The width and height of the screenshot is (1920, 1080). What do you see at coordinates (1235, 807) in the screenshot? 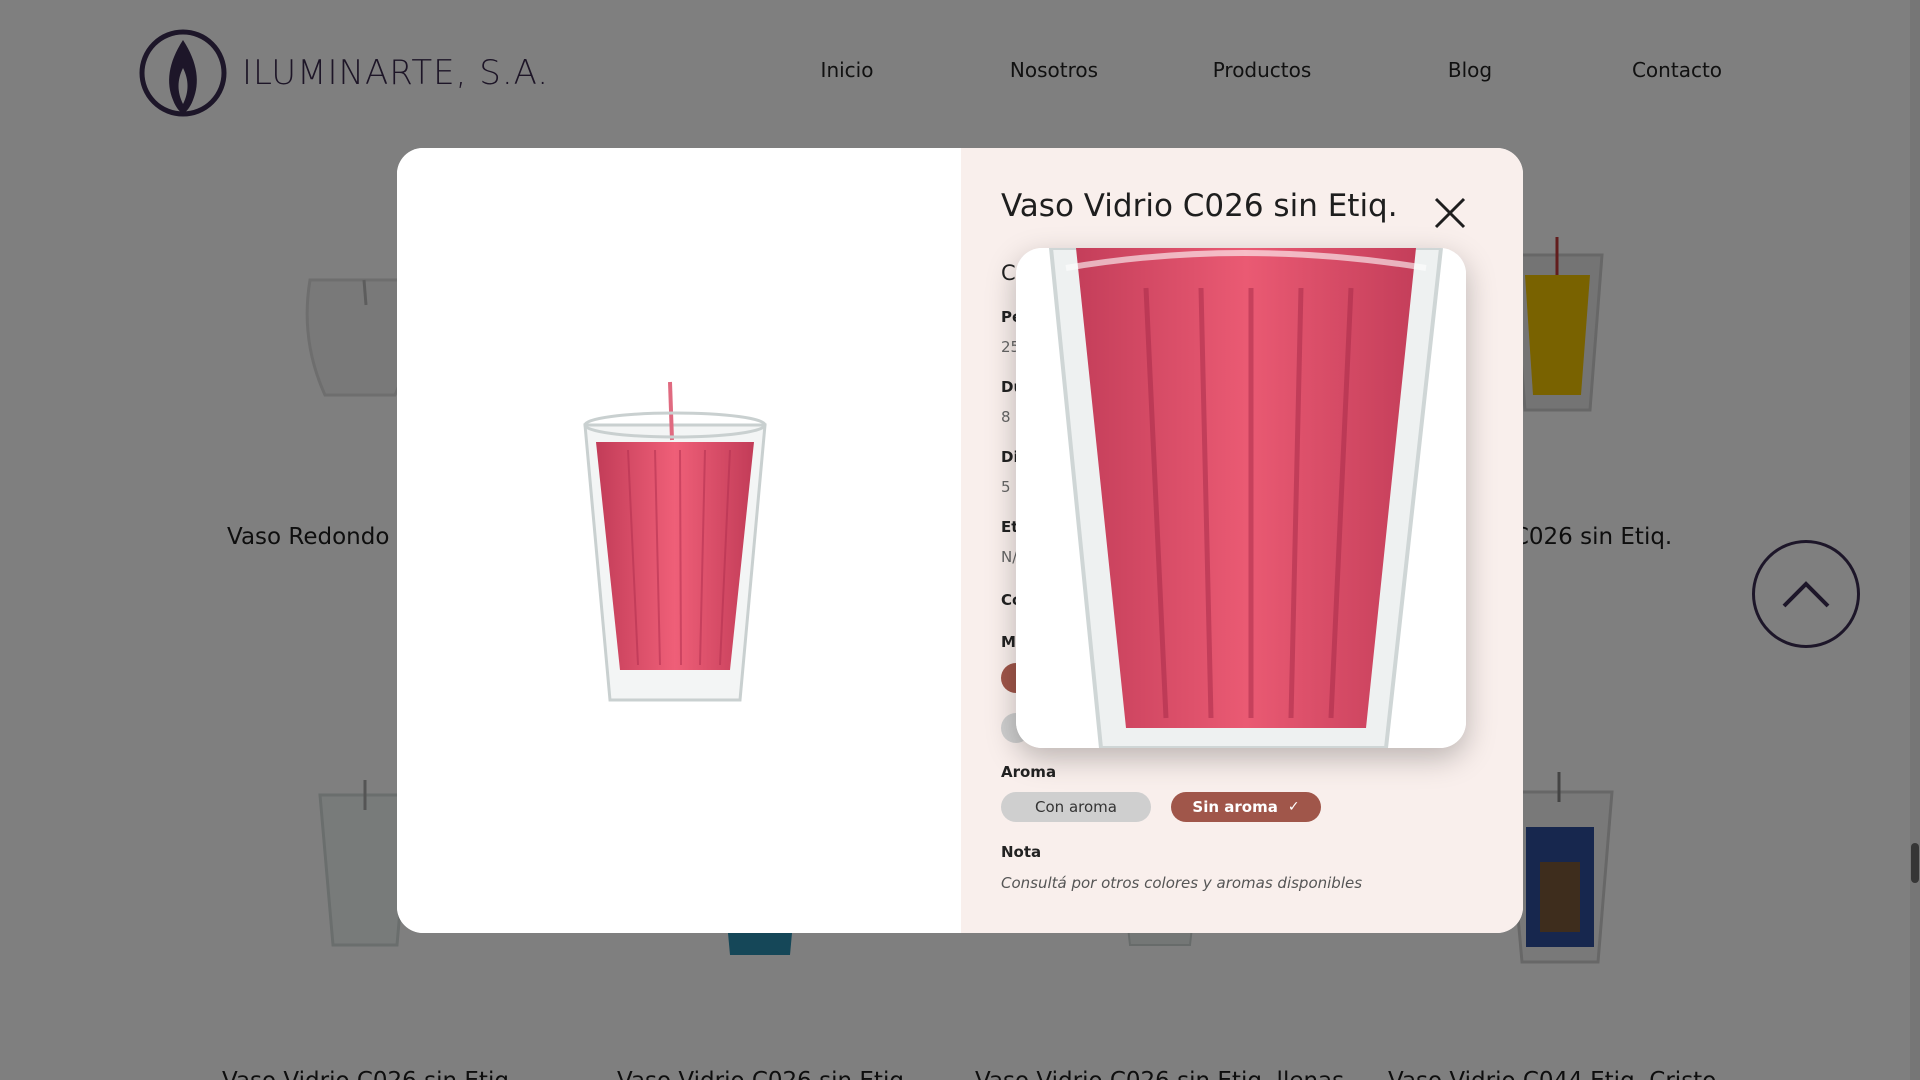
I see `option-label: Sin aroma` at bounding box center [1235, 807].